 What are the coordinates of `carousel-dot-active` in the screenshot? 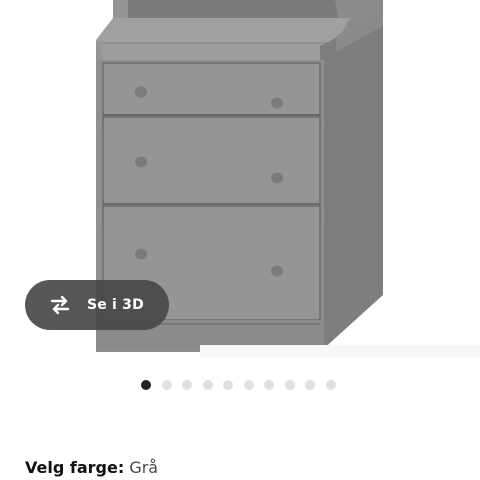 It's located at (146, 385).